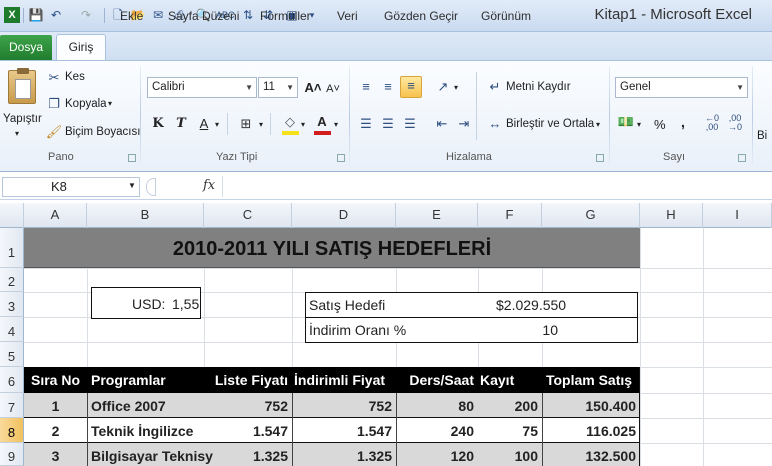 The image size is (772, 466). I want to click on merge-center-icon: ↔, so click(495, 124).